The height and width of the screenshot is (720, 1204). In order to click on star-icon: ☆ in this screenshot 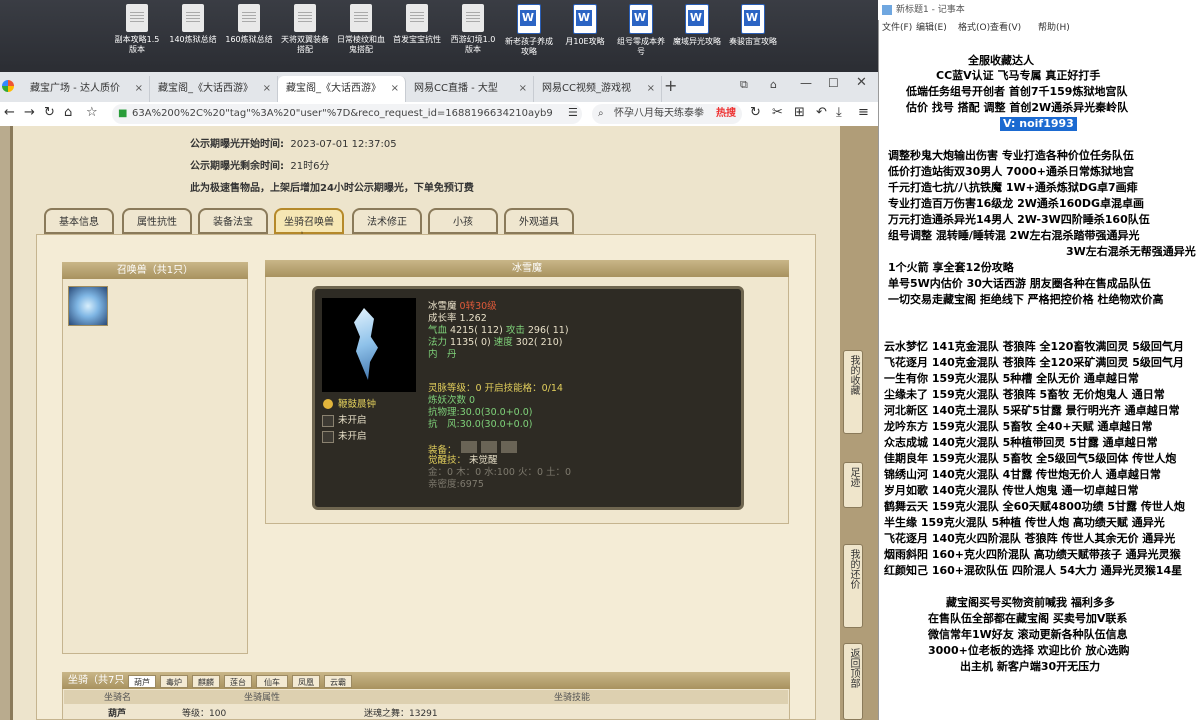, I will do `click(92, 112)`.